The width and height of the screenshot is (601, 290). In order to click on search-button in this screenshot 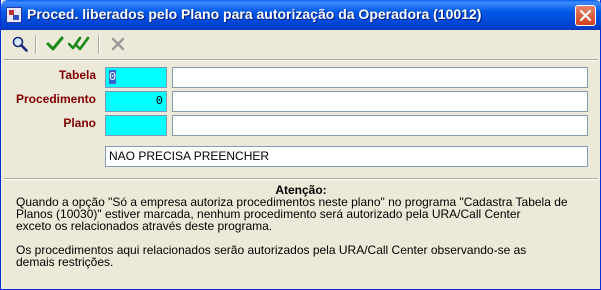, I will do `click(20, 44)`.